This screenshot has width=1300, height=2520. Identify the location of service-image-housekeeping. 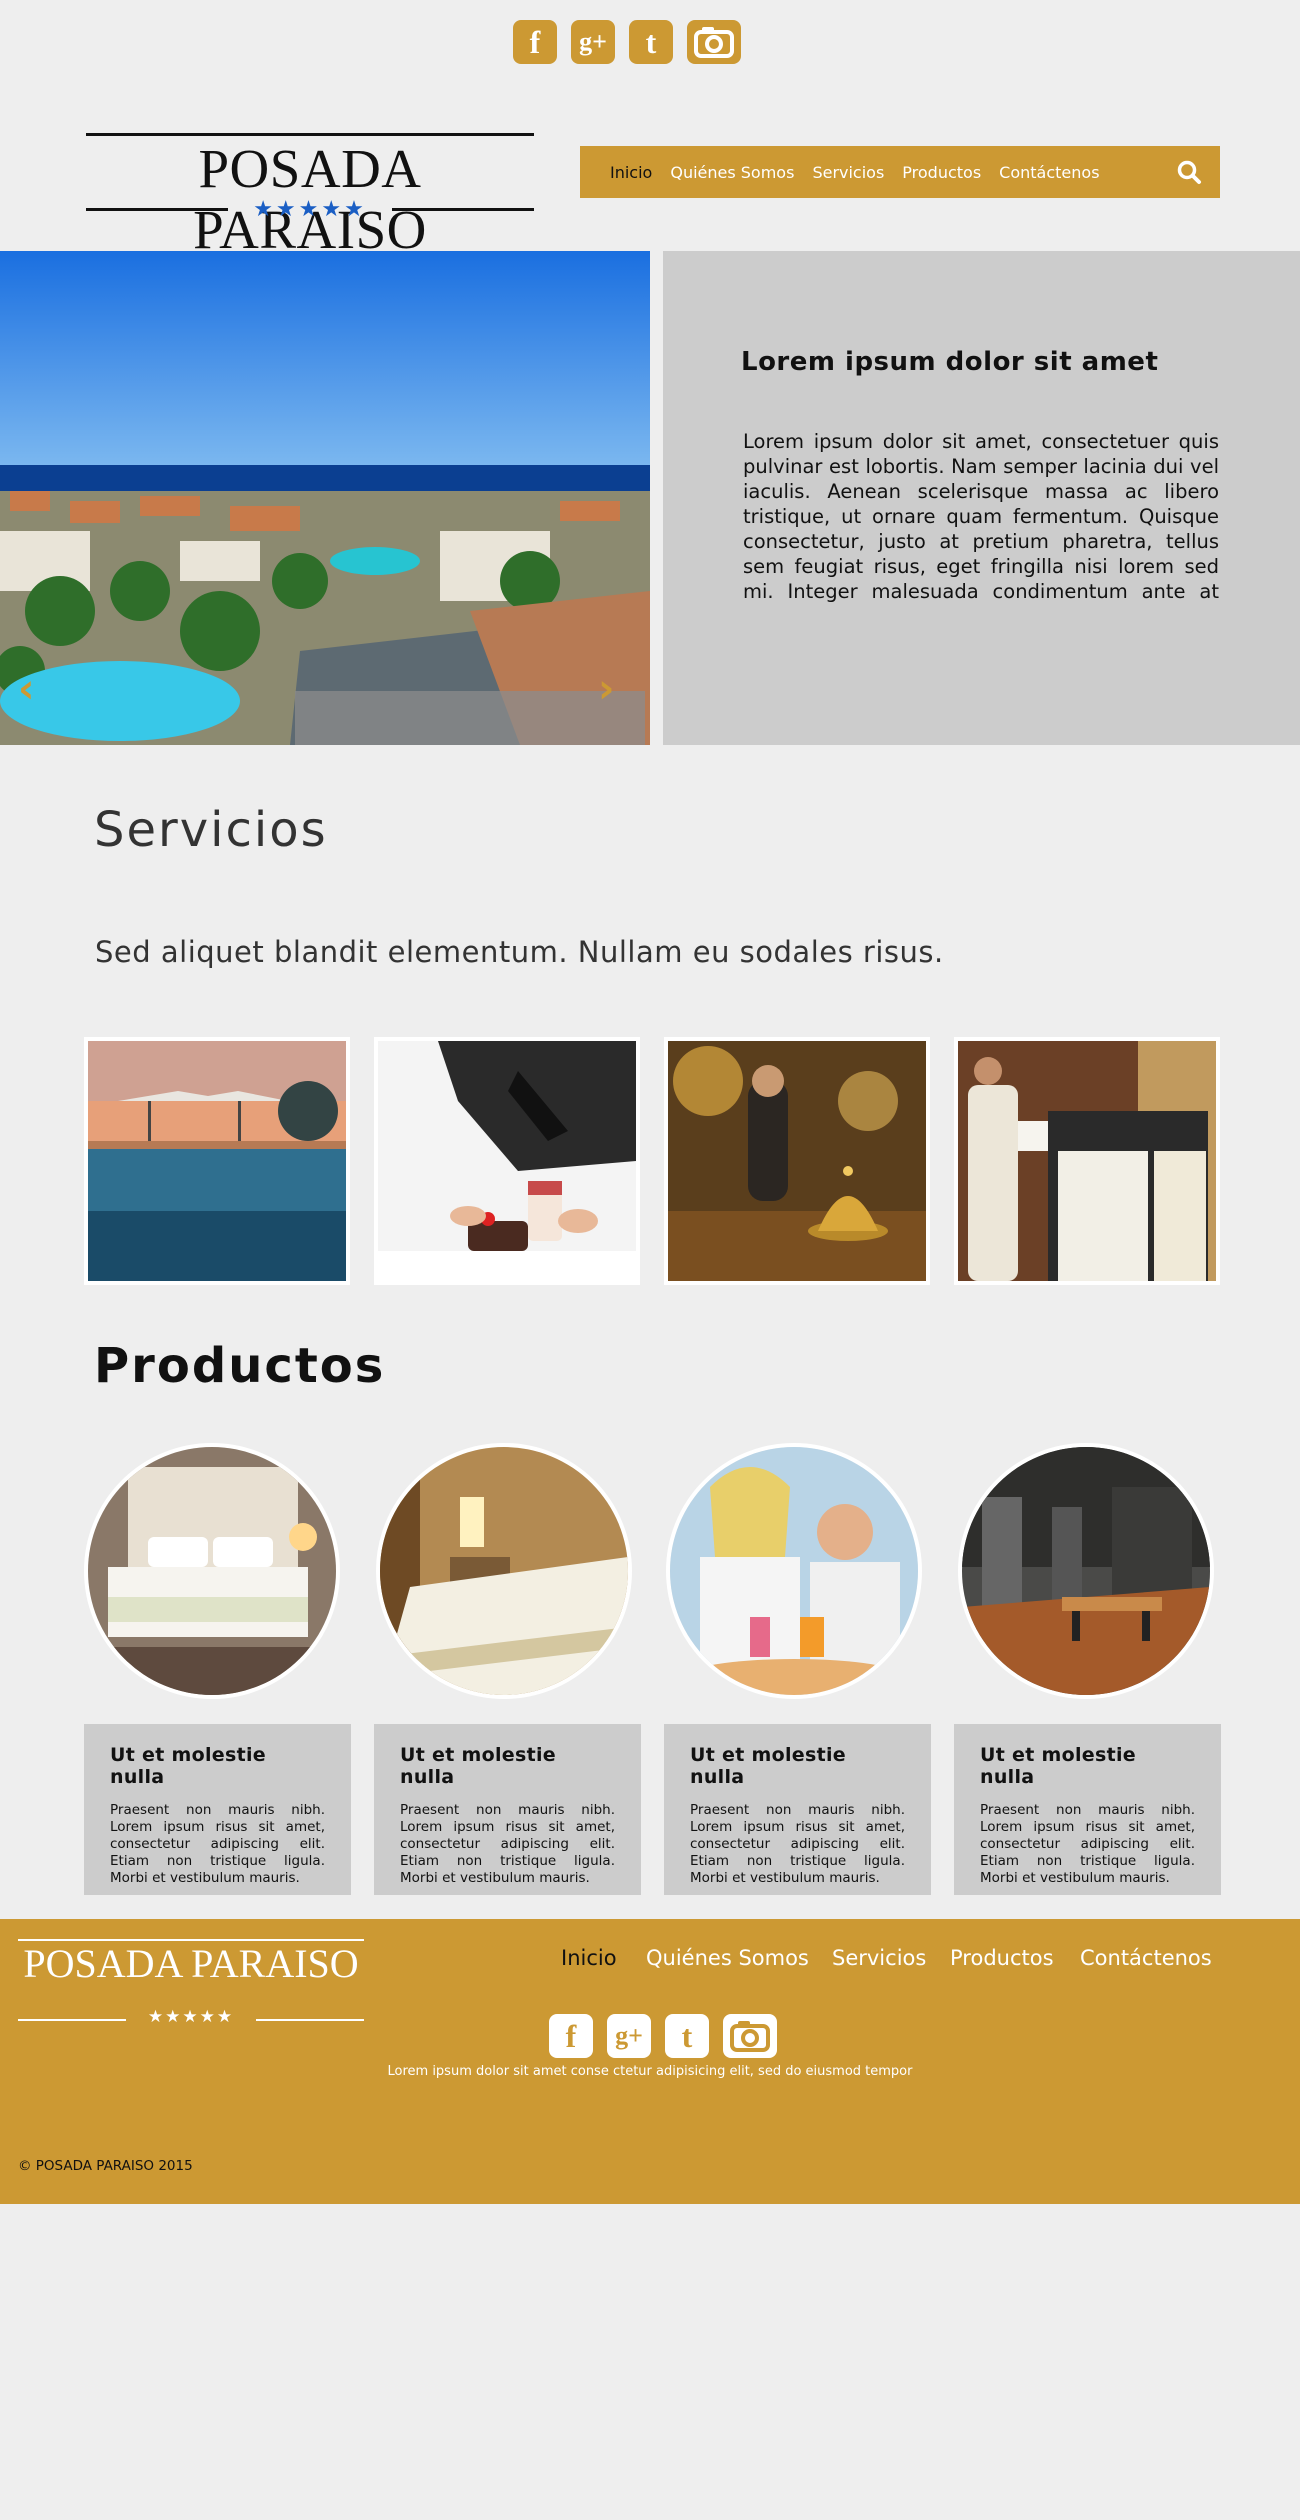
(1087, 1161).